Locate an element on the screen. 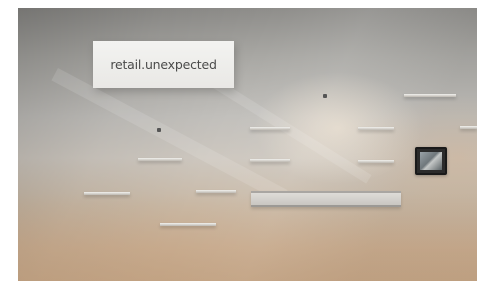 The image size is (477, 281). wall-monitor is located at coordinates (431, 161).